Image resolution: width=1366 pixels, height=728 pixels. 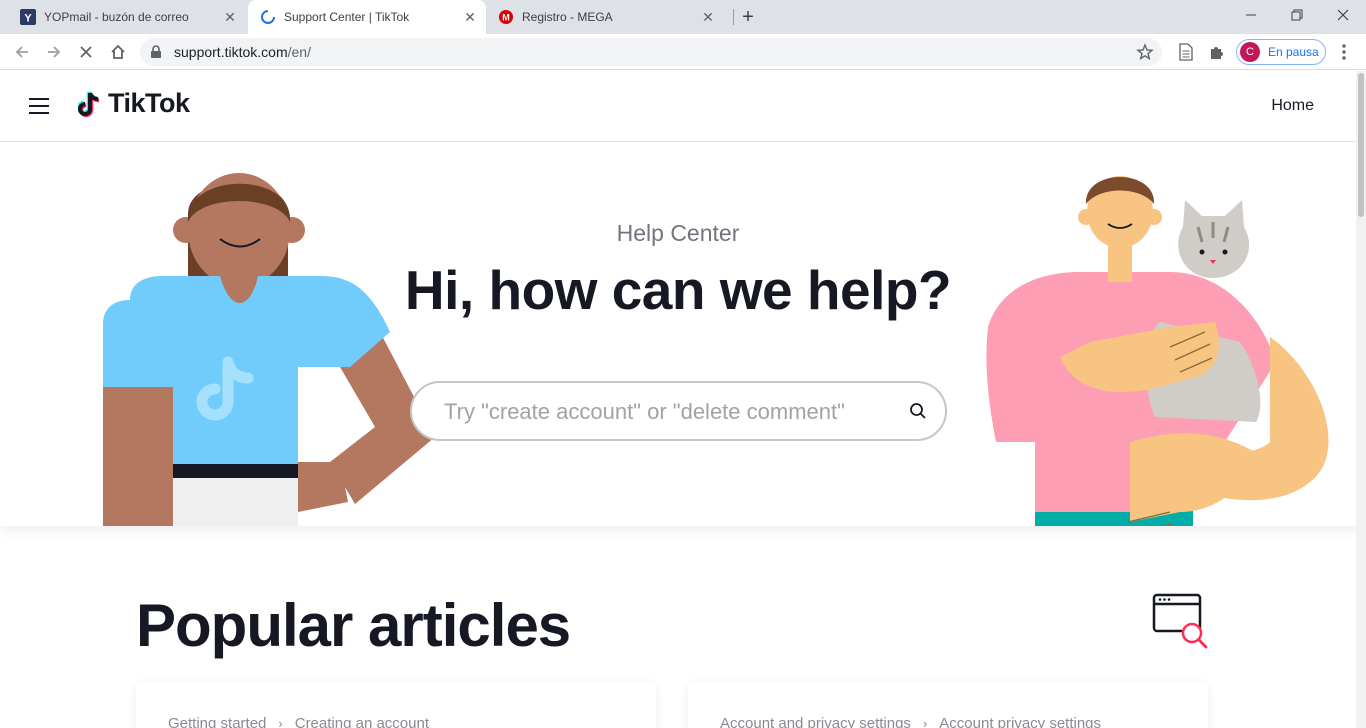 I want to click on back-button, so click(x=22, y=52).